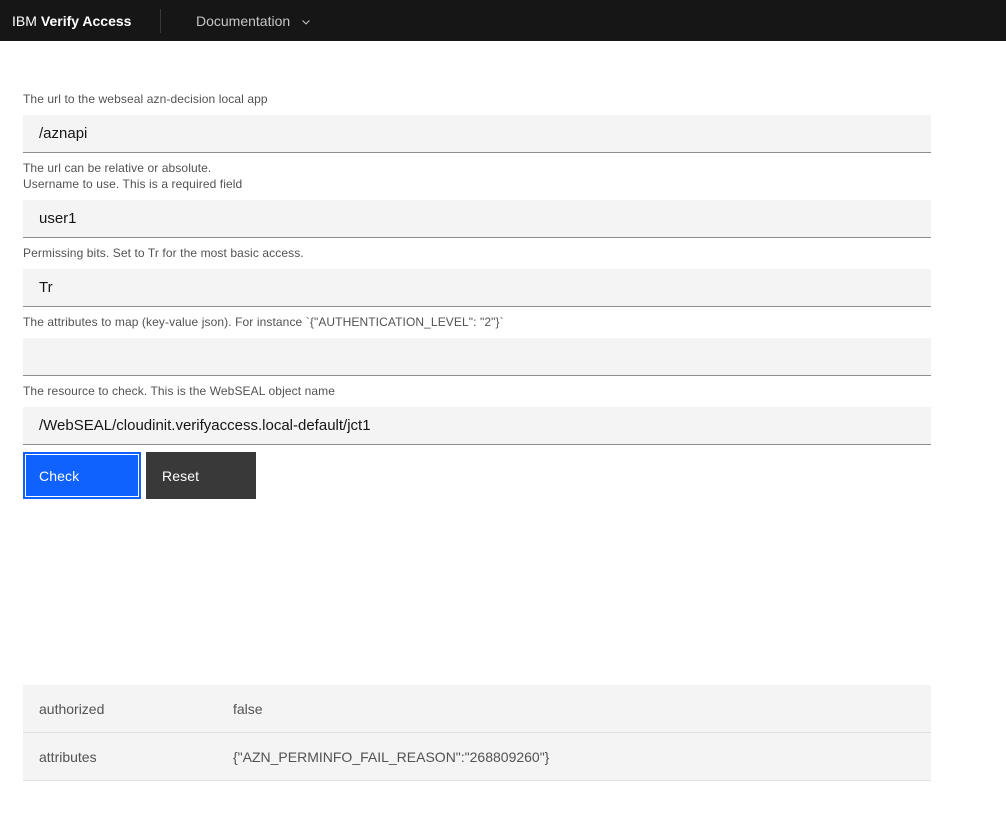 The height and width of the screenshot is (827, 1006). I want to click on attributes-input, so click(477, 357).